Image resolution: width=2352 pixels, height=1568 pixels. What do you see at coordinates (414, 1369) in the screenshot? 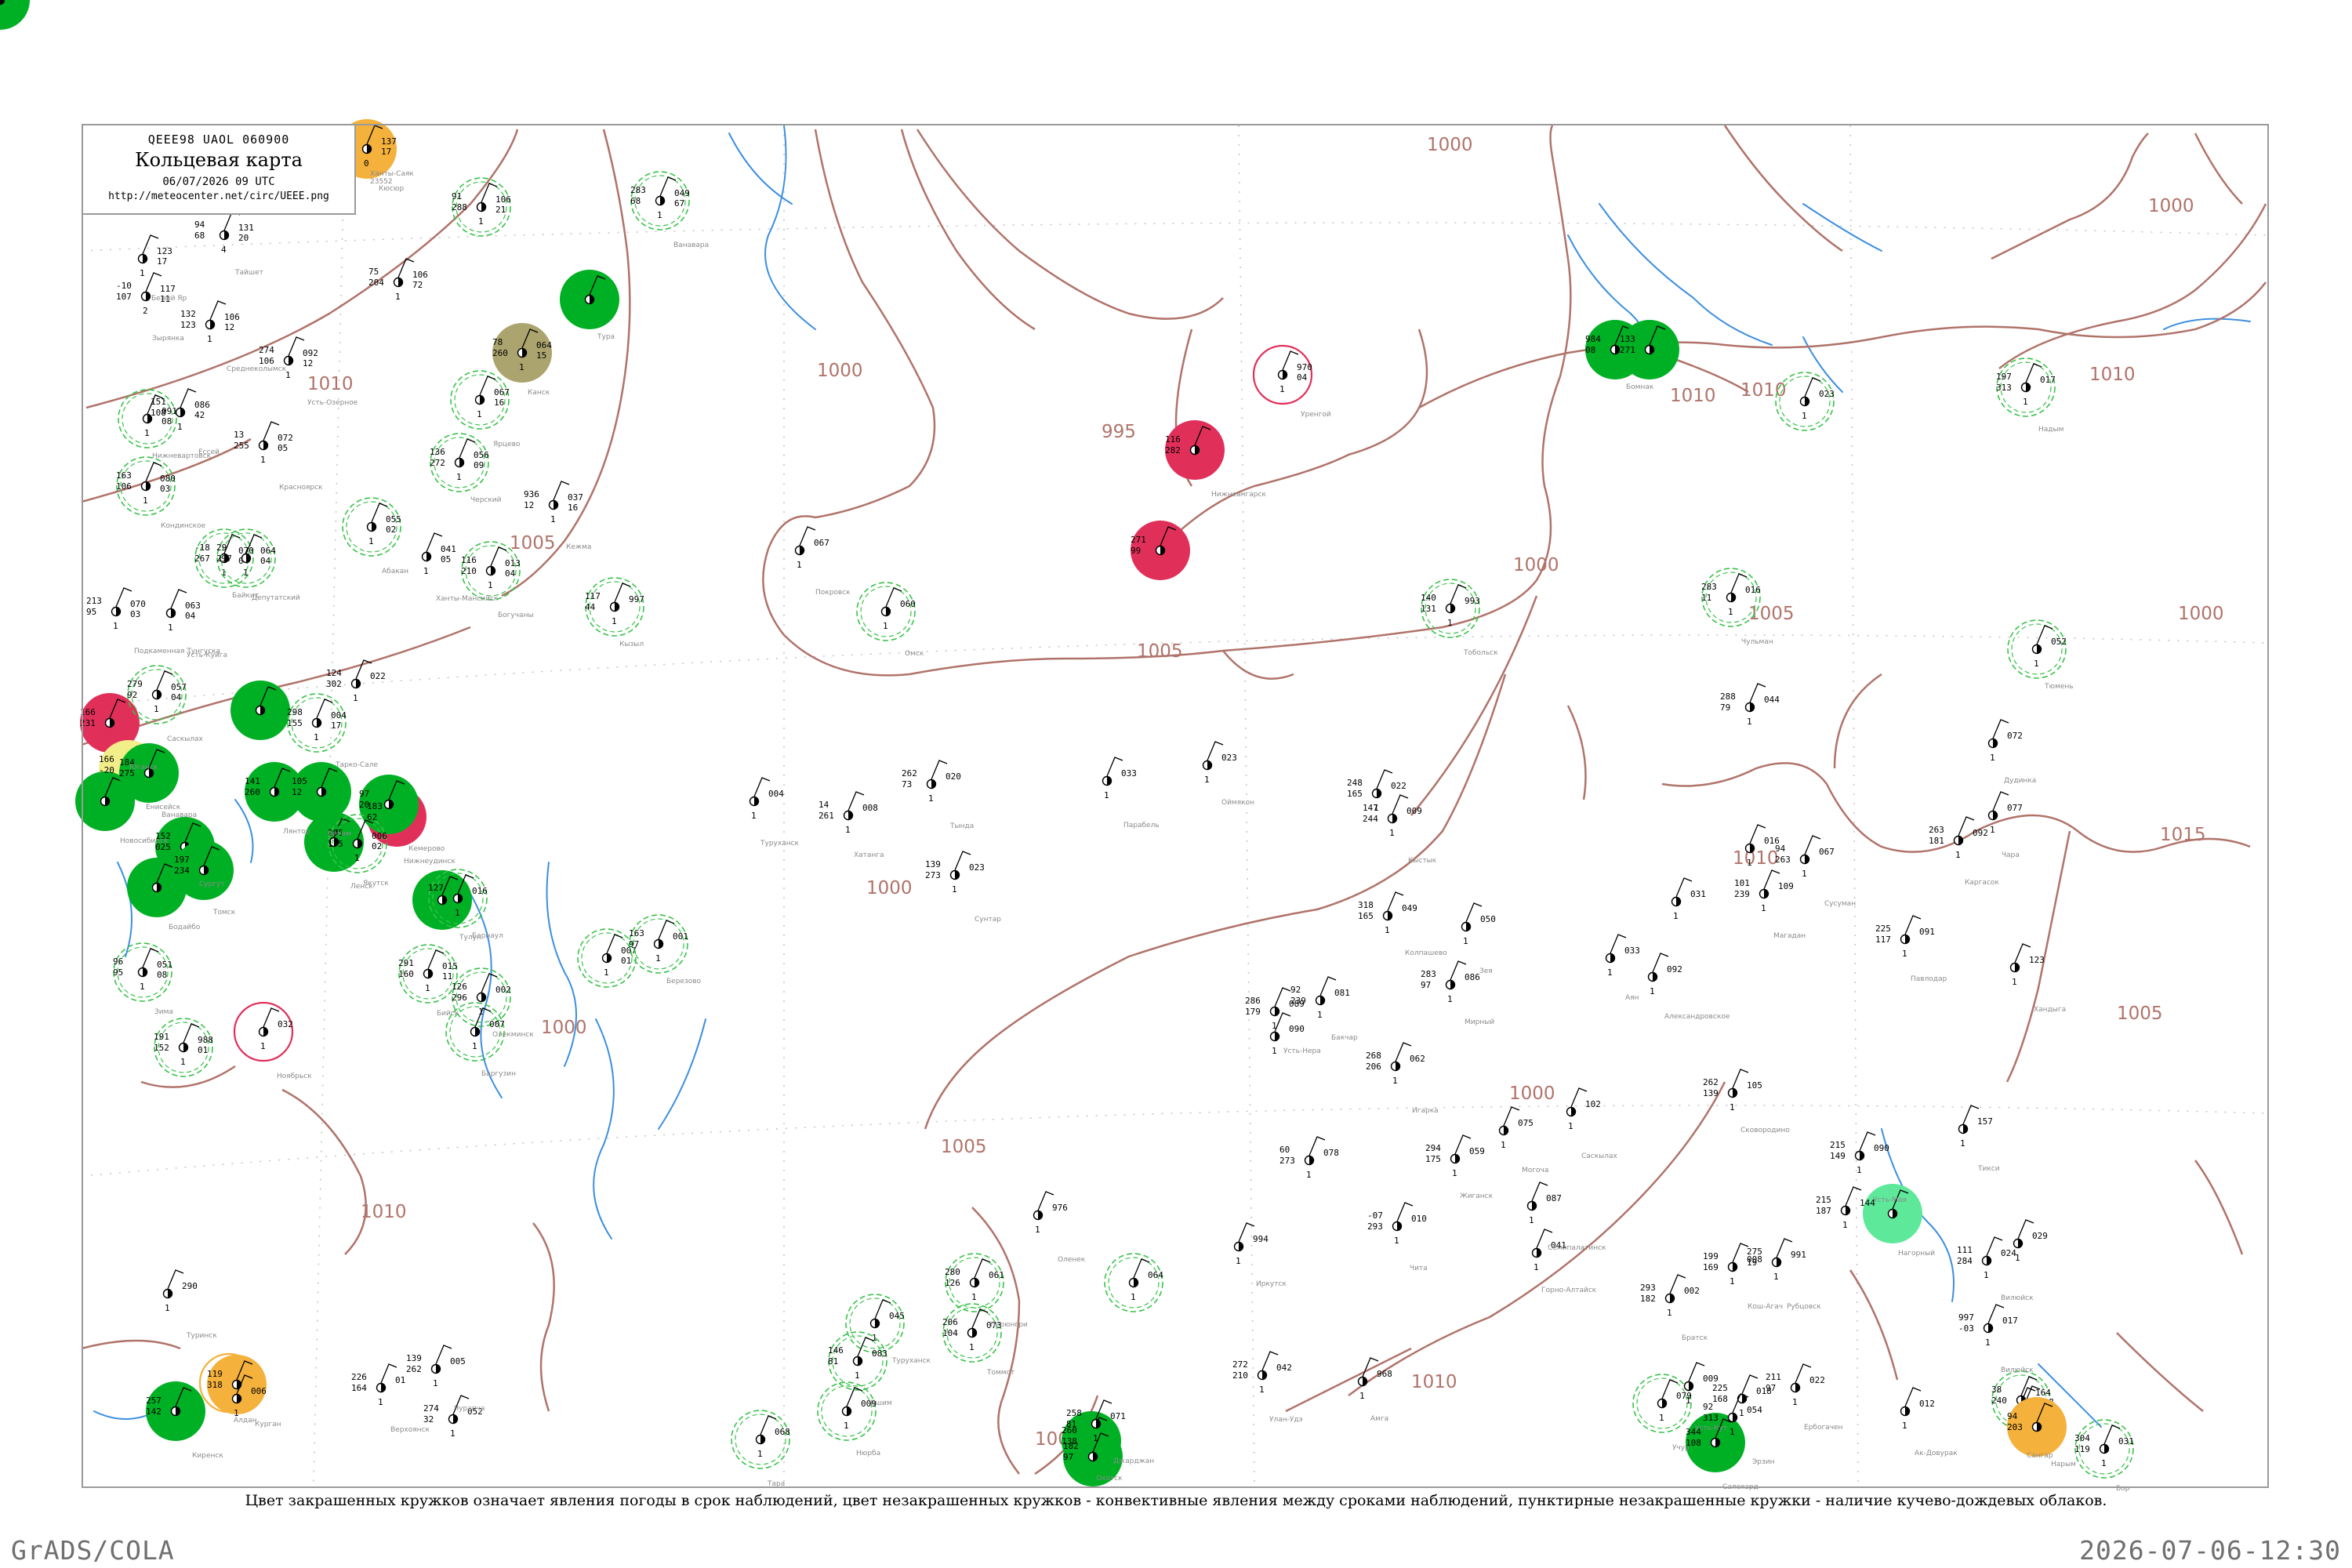
I see `station-value: 262` at bounding box center [414, 1369].